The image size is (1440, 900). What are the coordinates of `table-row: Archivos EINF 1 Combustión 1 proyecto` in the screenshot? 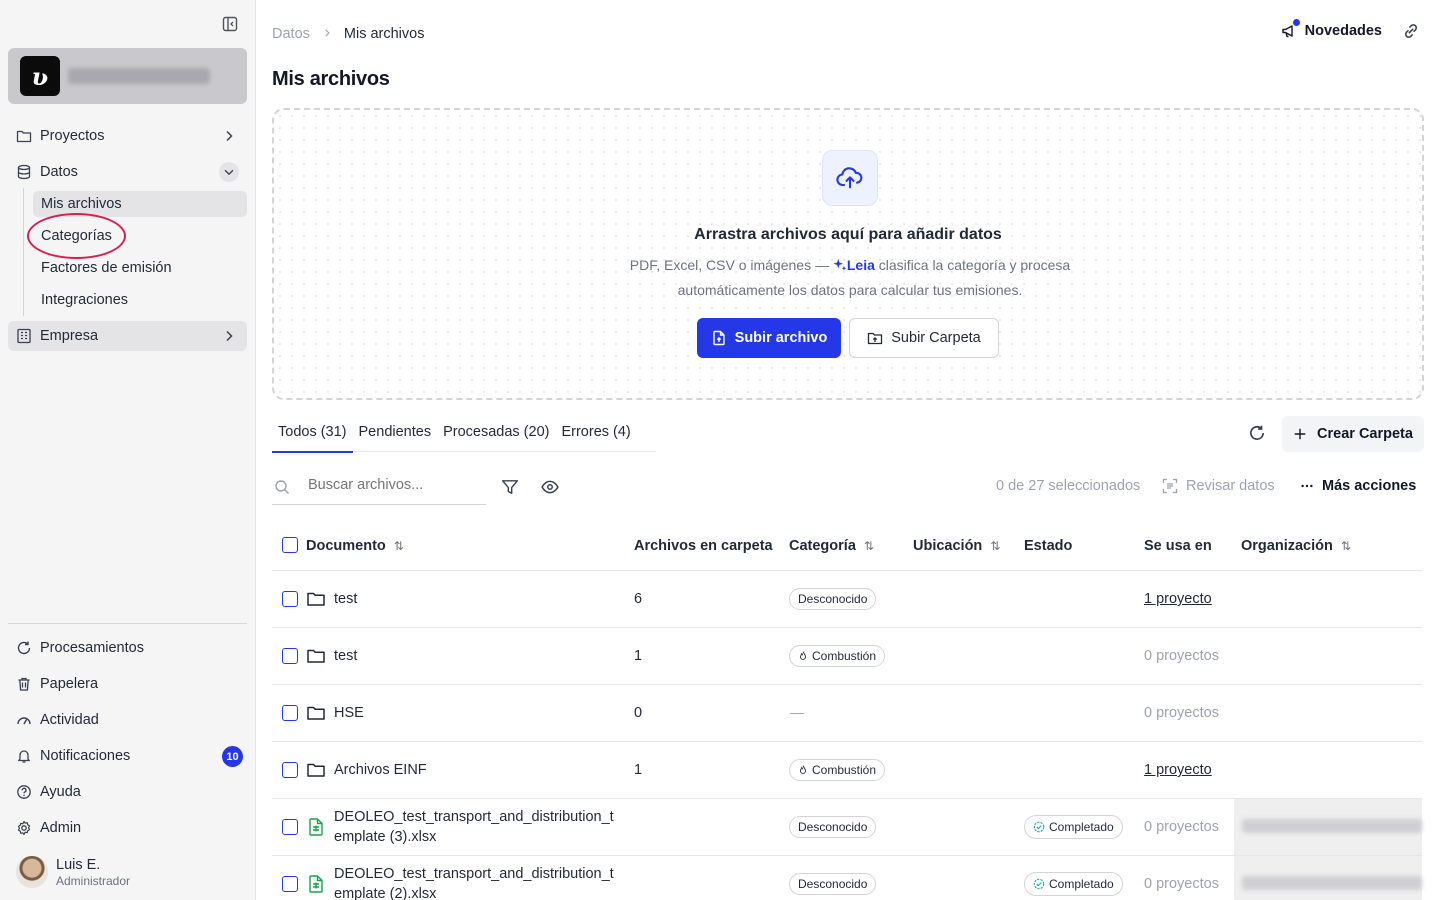 It's located at (847, 770).